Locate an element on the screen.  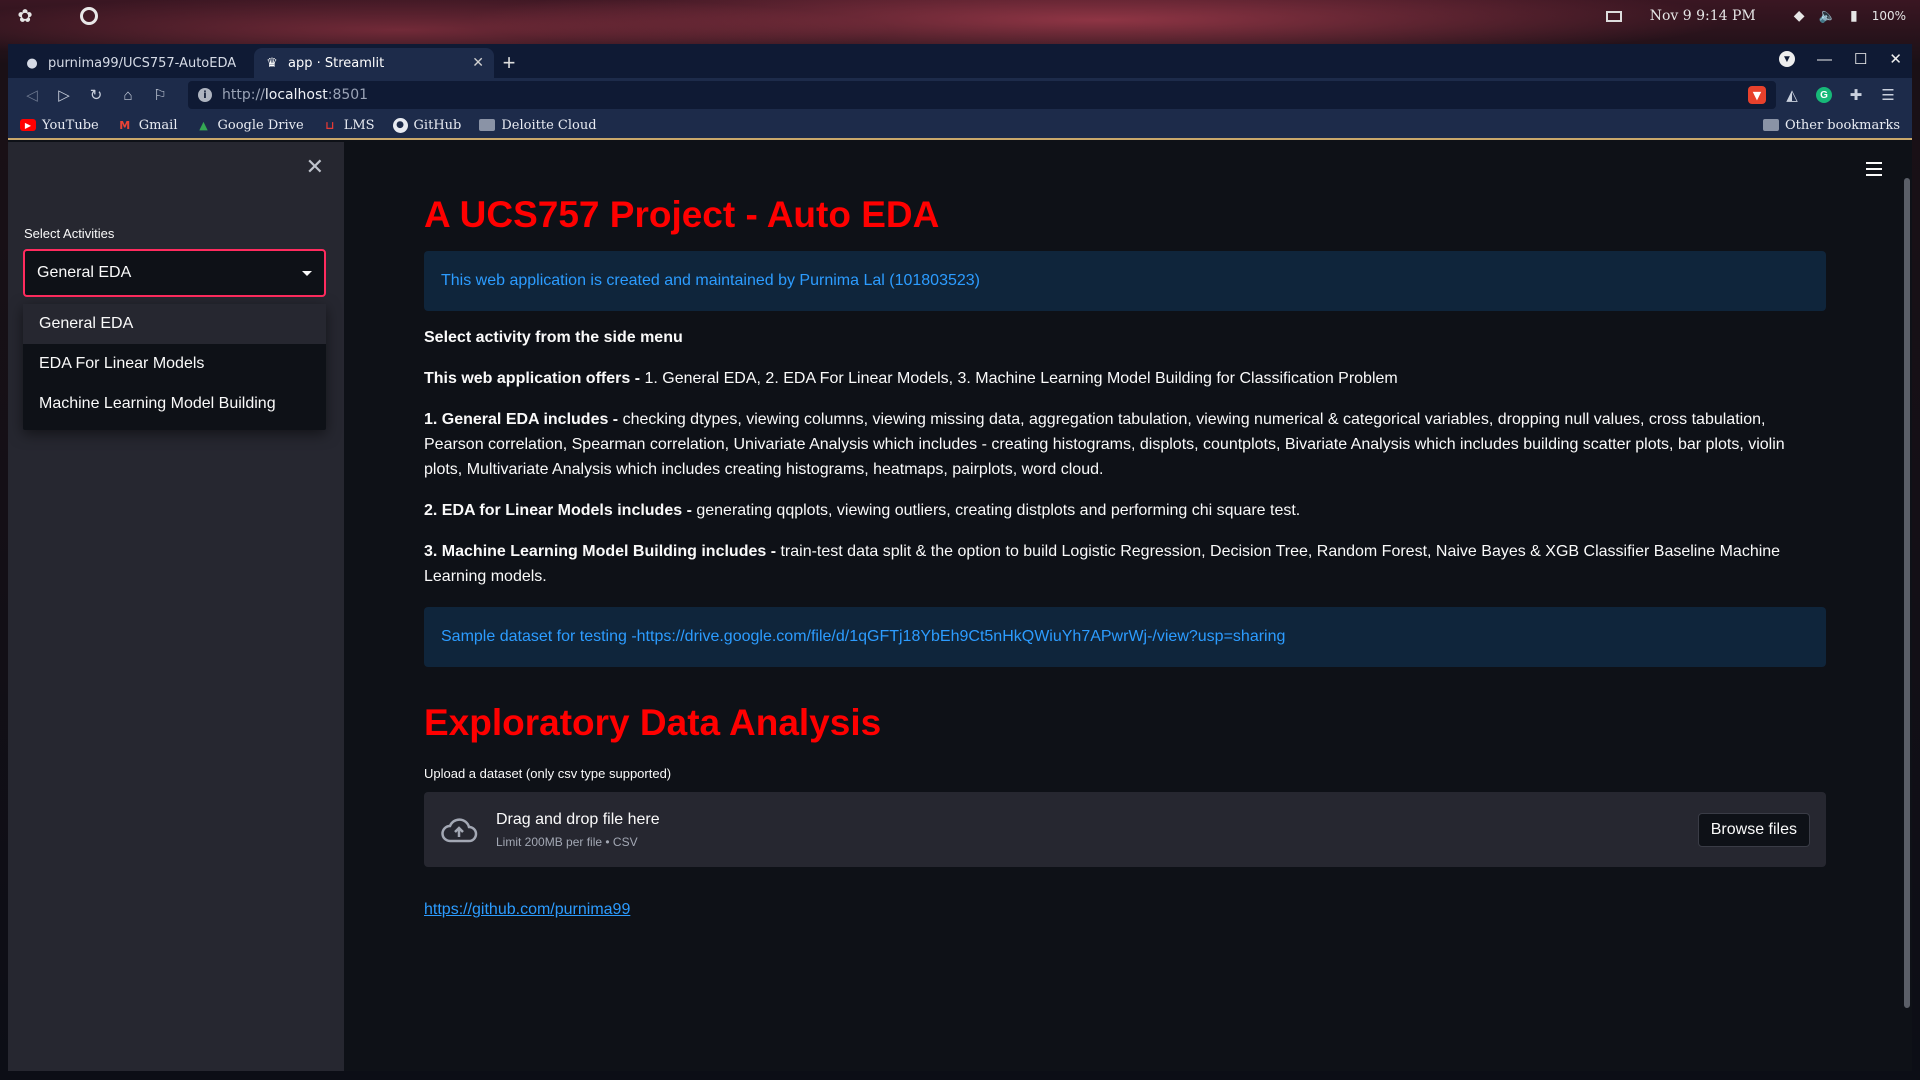
activity-select: General EDA is located at coordinates (174, 273).